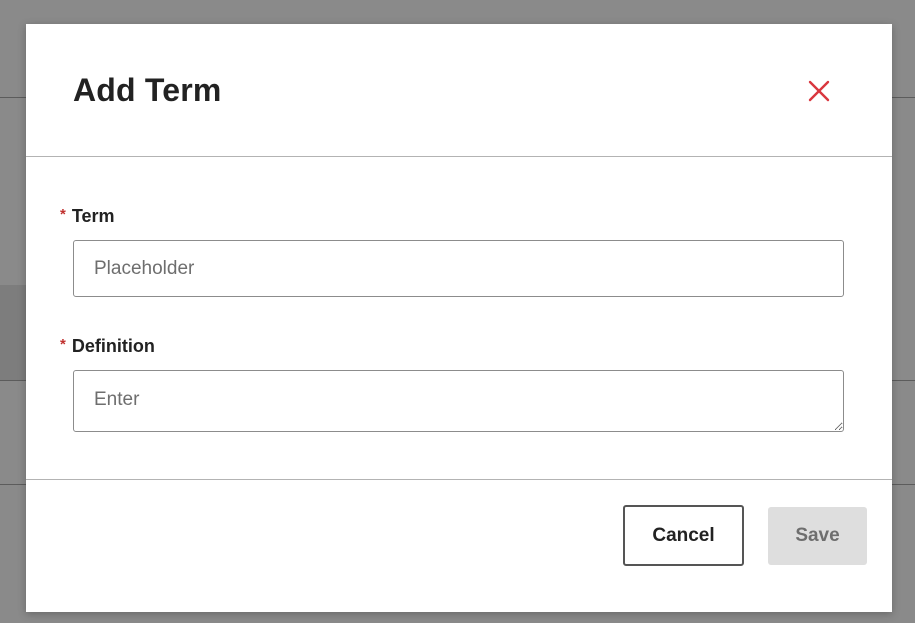 The image size is (915, 623). What do you see at coordinates (683, 535) in the screenshot?
I see `cancel-button: Cancel` at bounding box center [683, 535].